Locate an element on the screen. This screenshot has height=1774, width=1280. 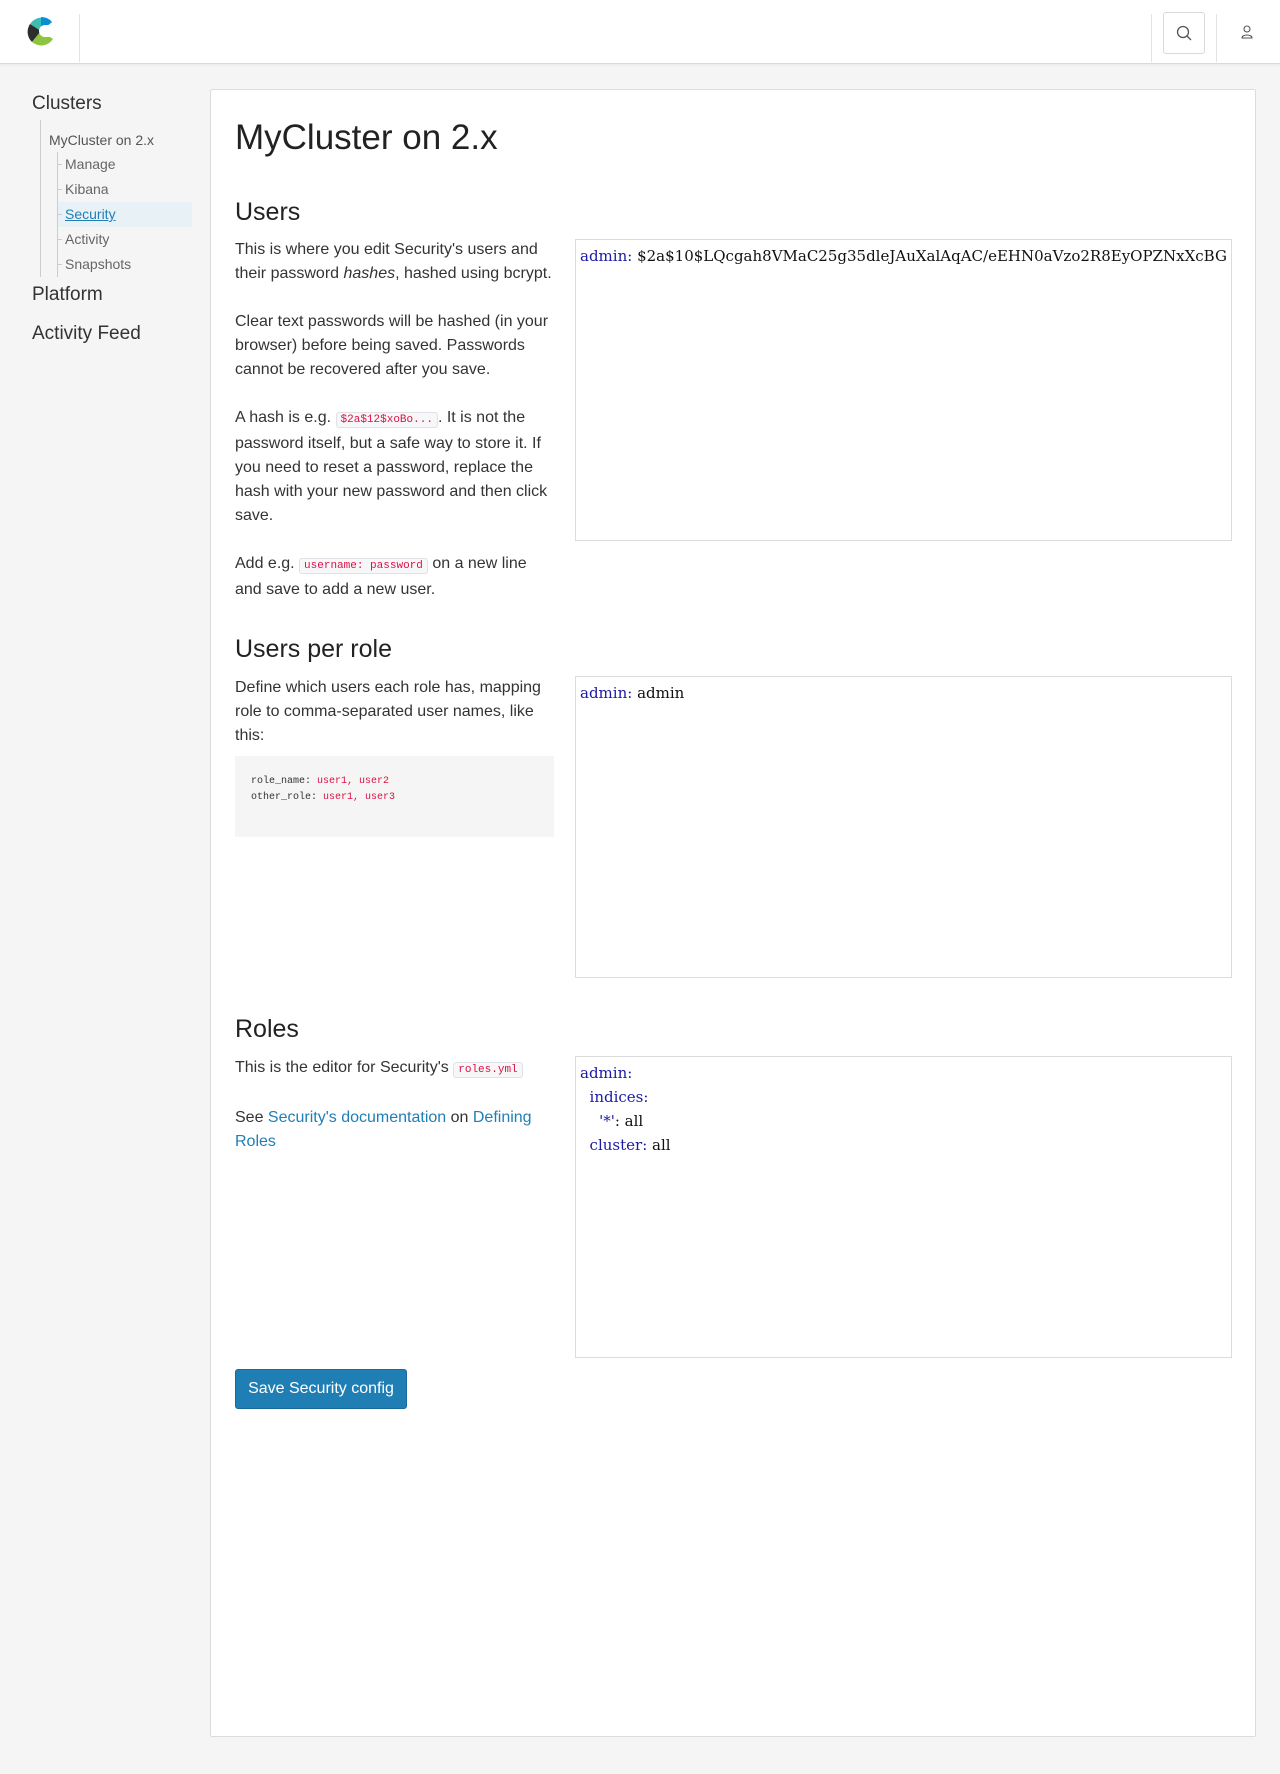
text: other_role: is located at coordinates (287, 797).